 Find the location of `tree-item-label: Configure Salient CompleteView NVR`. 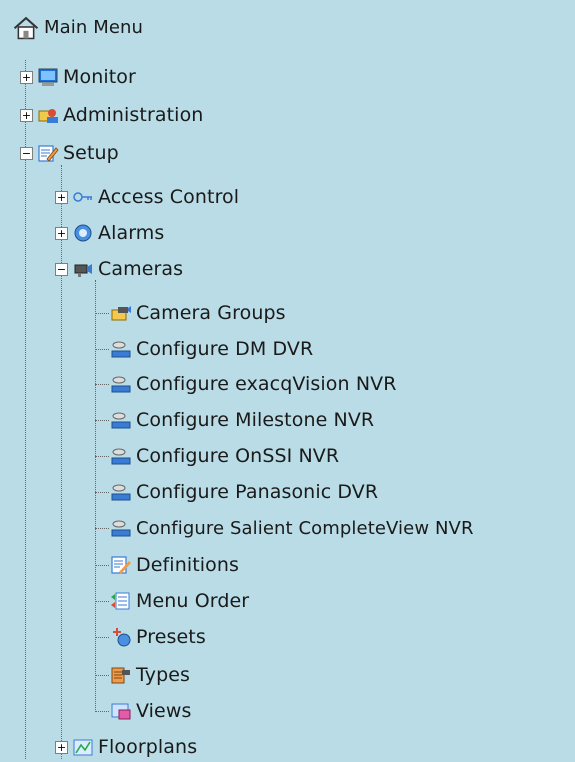

tree-item-label: Configure Salient CompleteView NVR is located at coordinates (305, 528).